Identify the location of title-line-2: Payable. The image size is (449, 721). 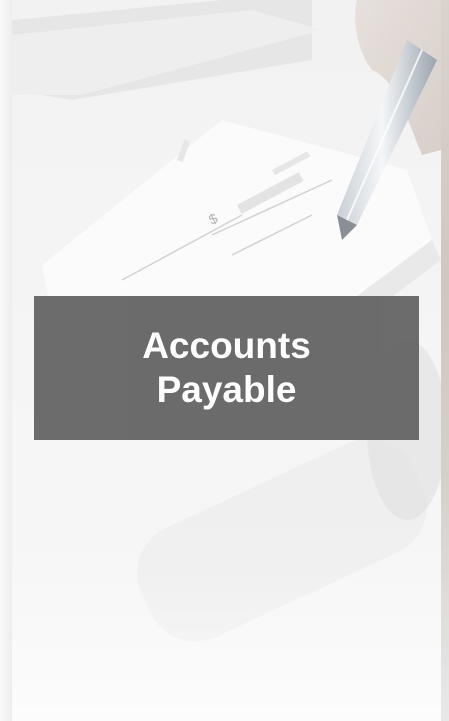
(226, 389).